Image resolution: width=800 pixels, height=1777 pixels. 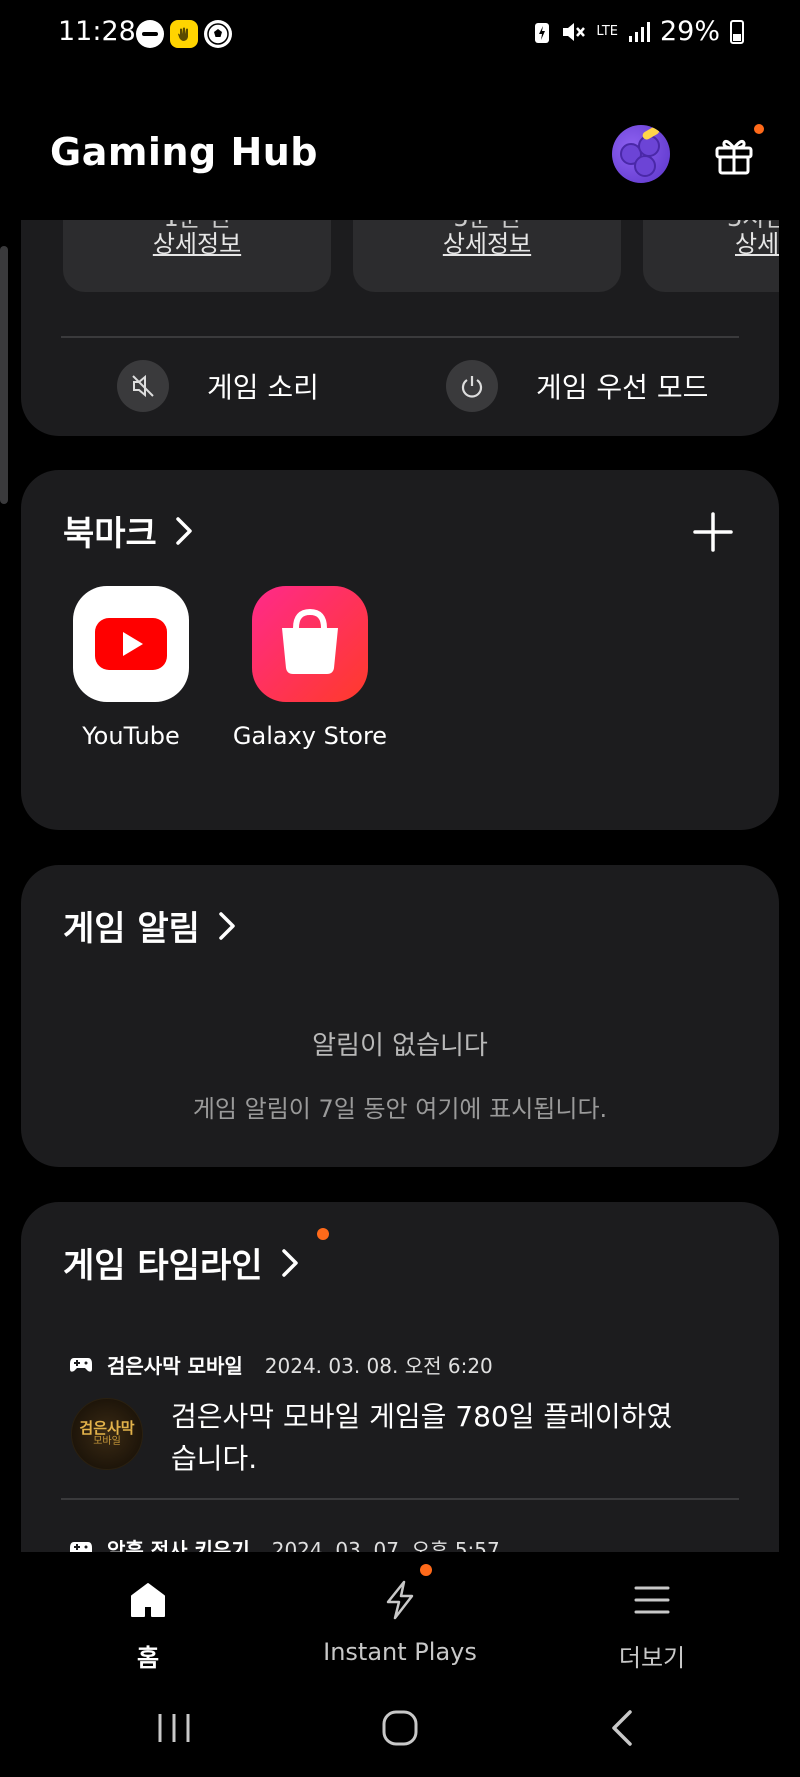 What do you see at coordinates (400, 1600) in the screenshot?
I see `lightning-icon` at bounding box center [400, 1600].